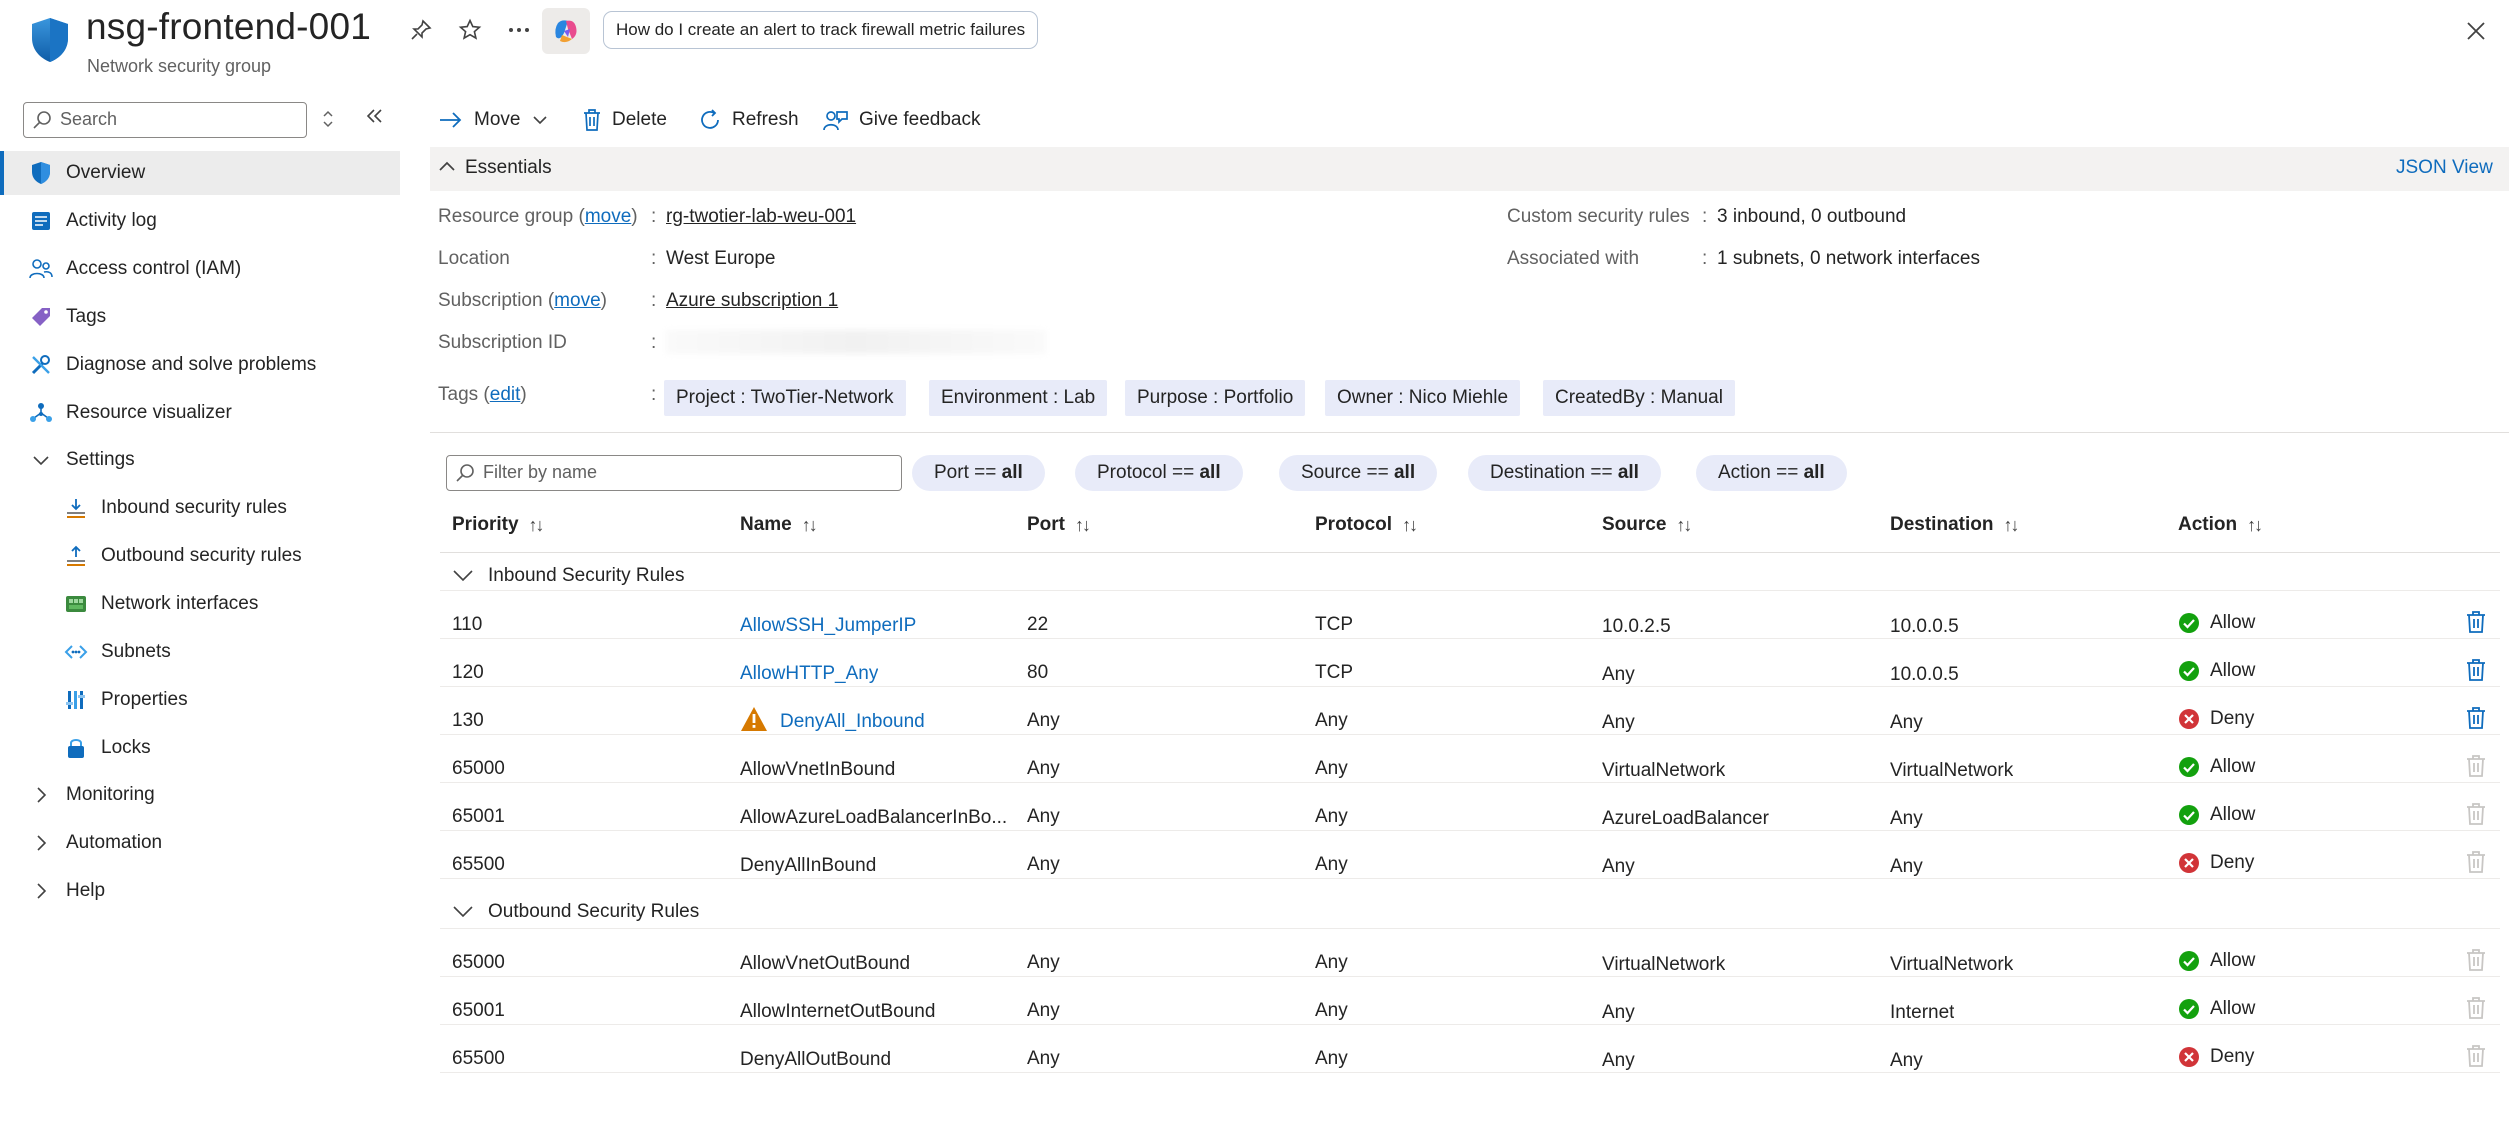 This screenshot has width=2509, height=1147. I want to click on sidebar-item-diagnose: Diagnose and solve problems, so click(200, 365).